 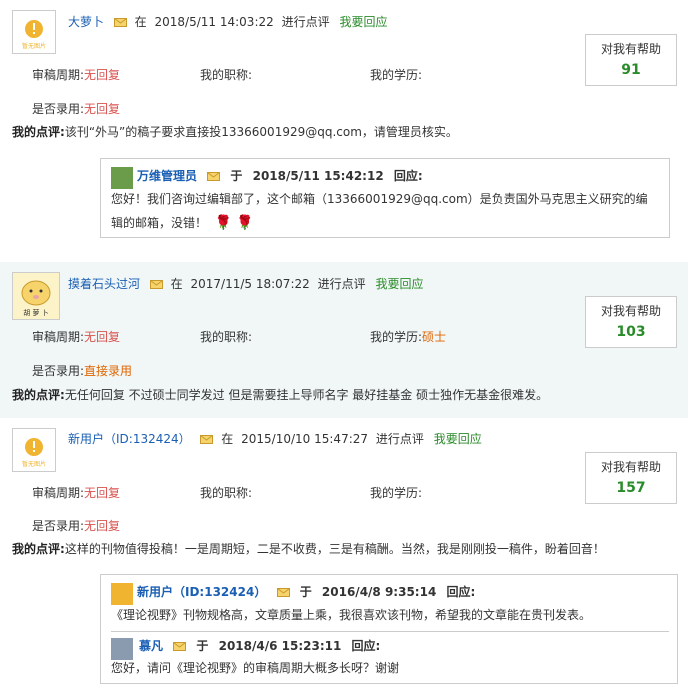 I want to click on username-link: 大萝卜, so click(x=86, y=22).